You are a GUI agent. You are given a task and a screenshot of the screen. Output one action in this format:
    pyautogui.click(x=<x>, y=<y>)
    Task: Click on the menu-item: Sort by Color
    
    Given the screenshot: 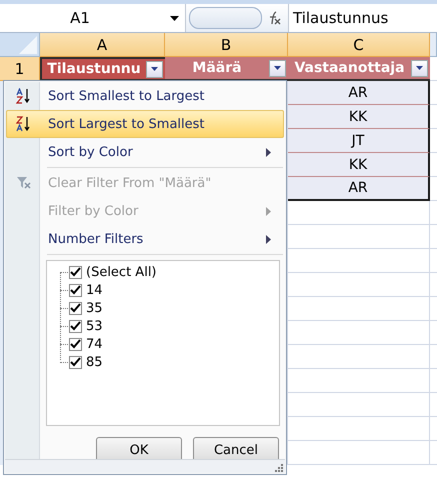 What is the action you would take?
    pyautogui.click(x=145, y=152)
    